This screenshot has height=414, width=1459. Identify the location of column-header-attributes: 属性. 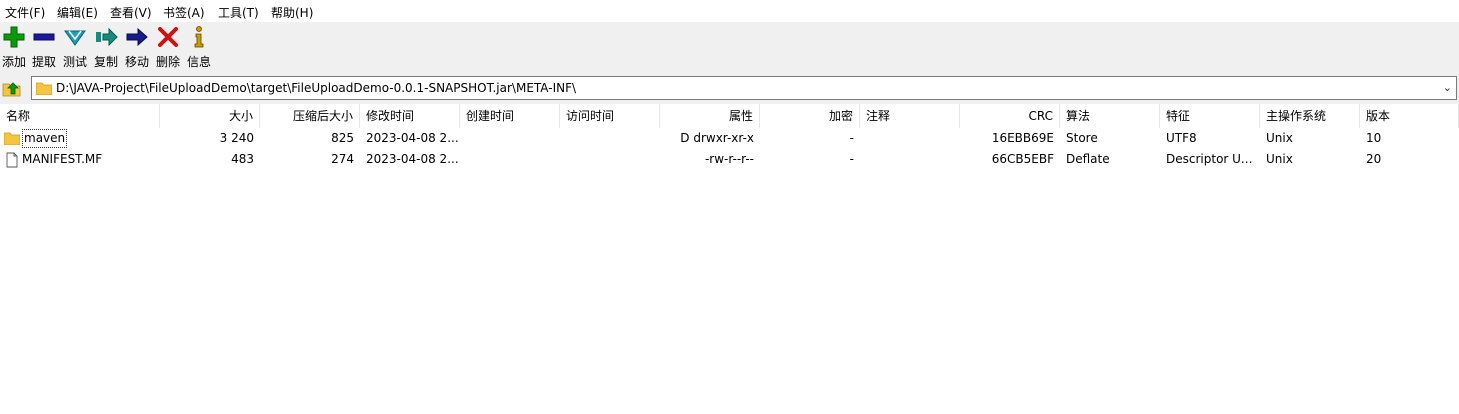
(710, 116).